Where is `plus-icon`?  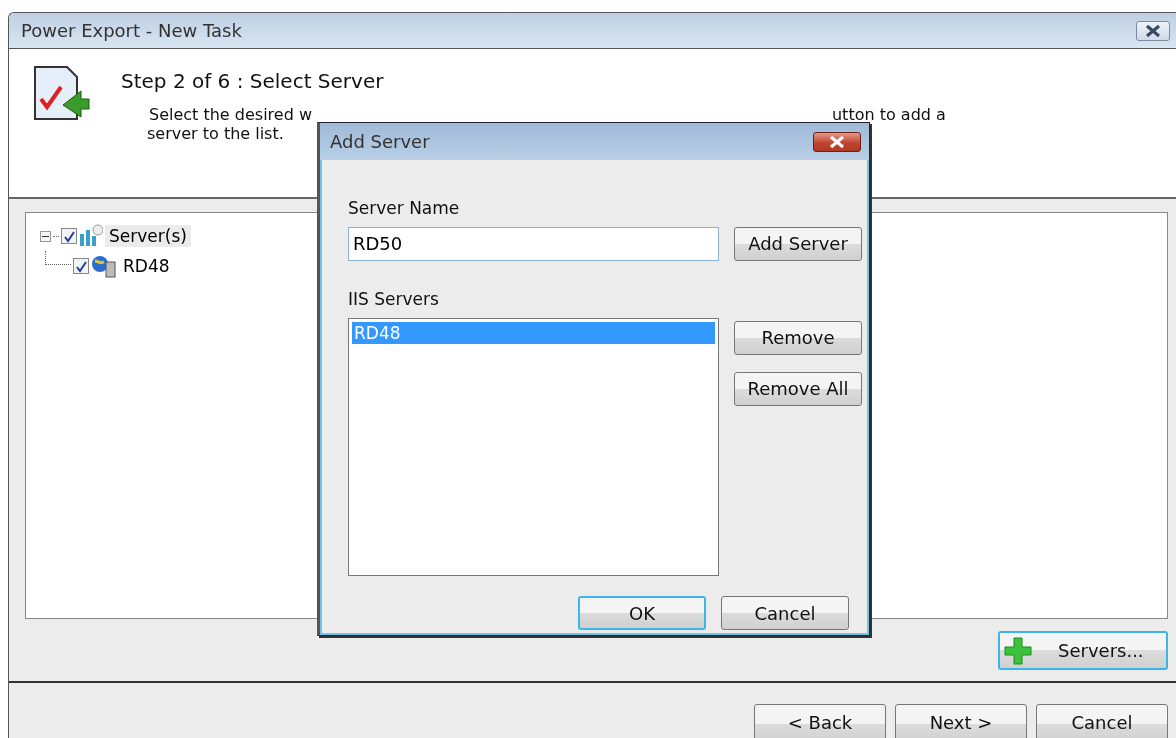 plus-icon is located at coordinates (1018, 650).